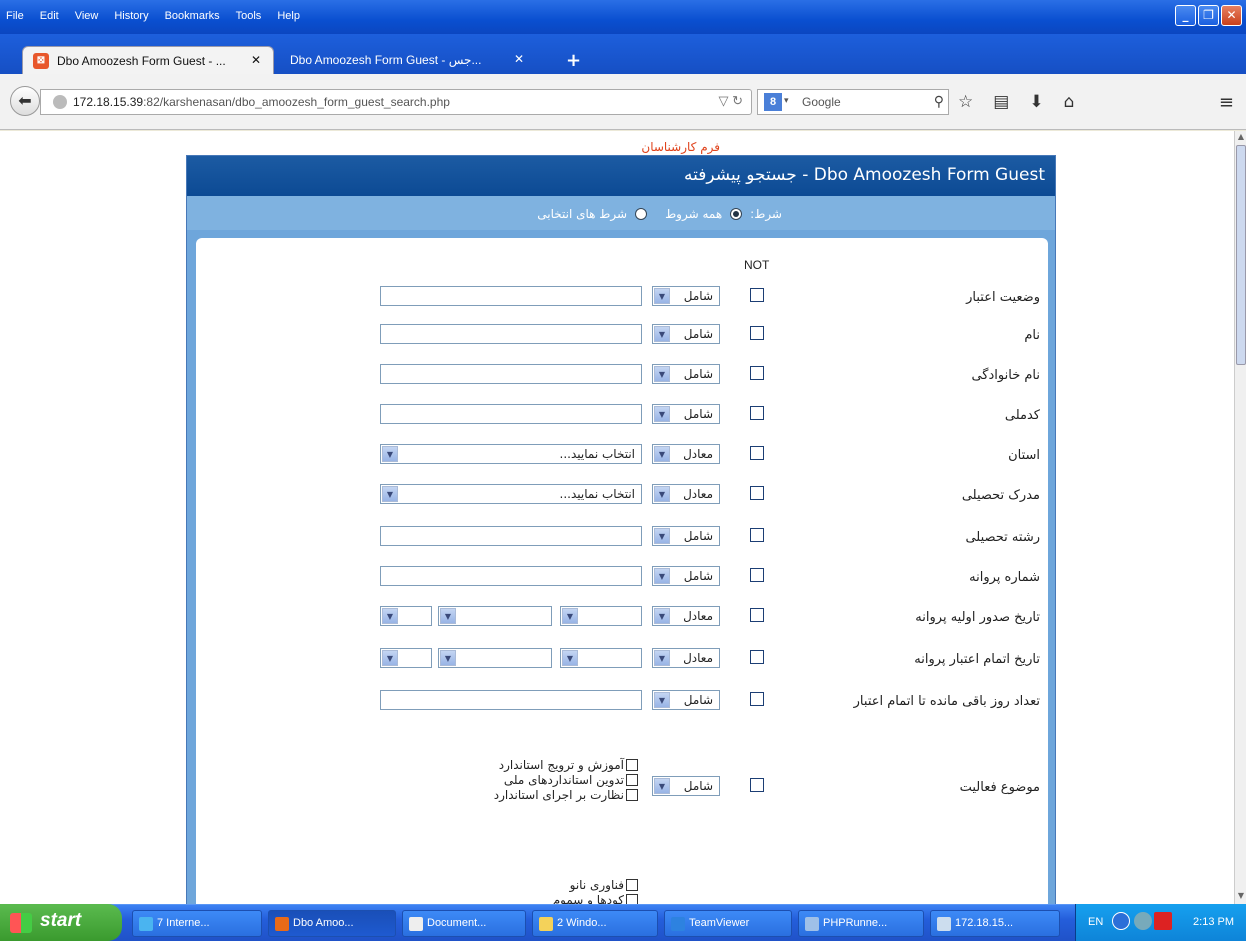  I want to click on vertical-scrollbar: ▲ ▼, so click(1240, 517).